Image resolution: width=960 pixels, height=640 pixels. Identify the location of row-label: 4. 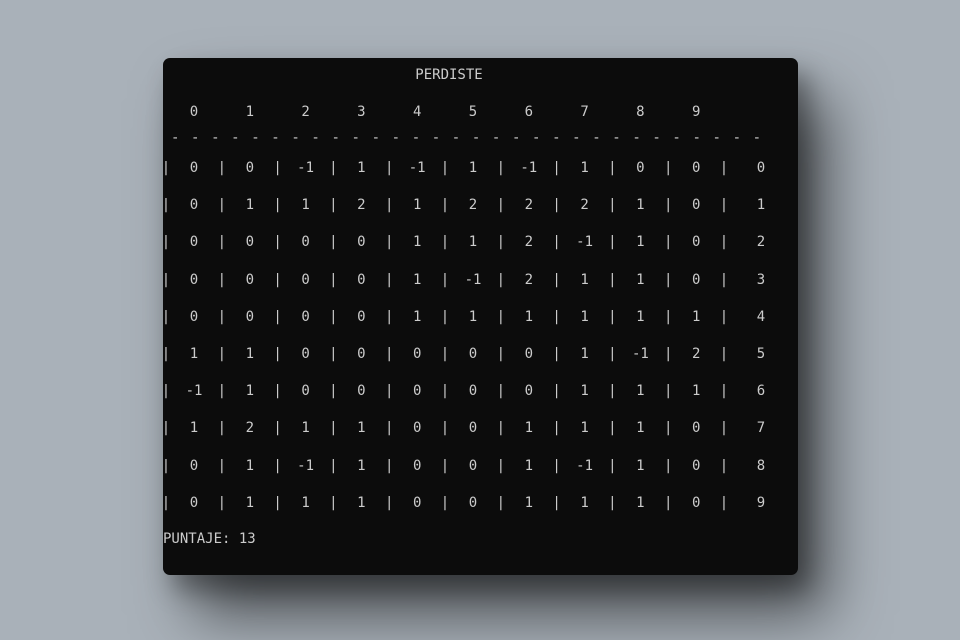
(761, 316).